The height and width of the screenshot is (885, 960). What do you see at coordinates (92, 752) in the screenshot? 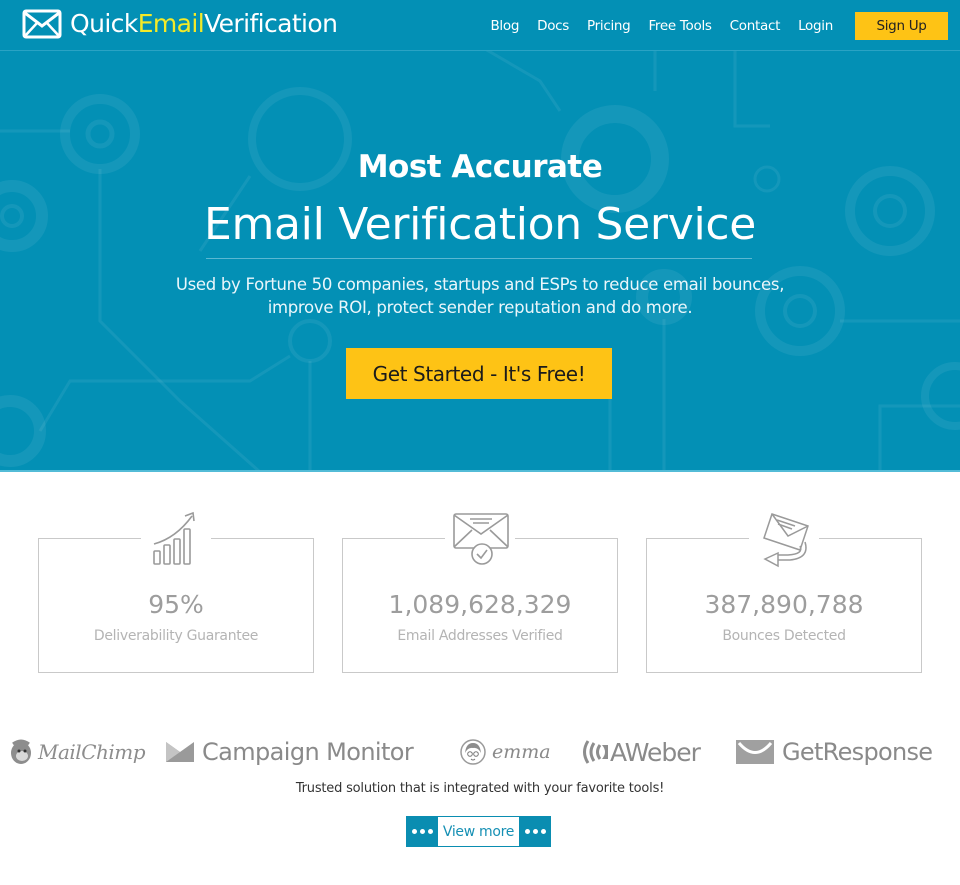
I see `partner-name: MailChimp` at bounding box center [92, 752].